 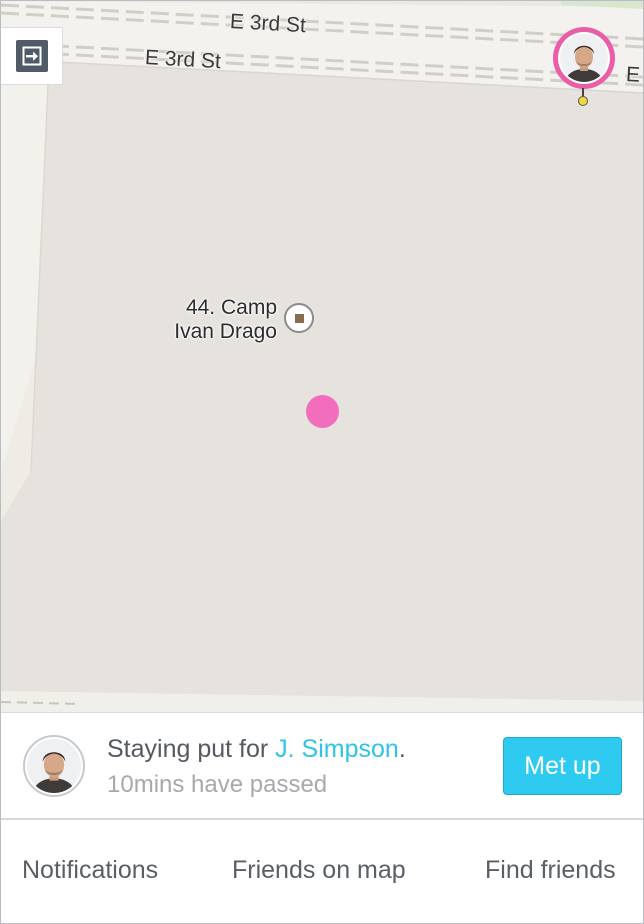 I want to click on exit-map-button, so click(x=32, y=56).